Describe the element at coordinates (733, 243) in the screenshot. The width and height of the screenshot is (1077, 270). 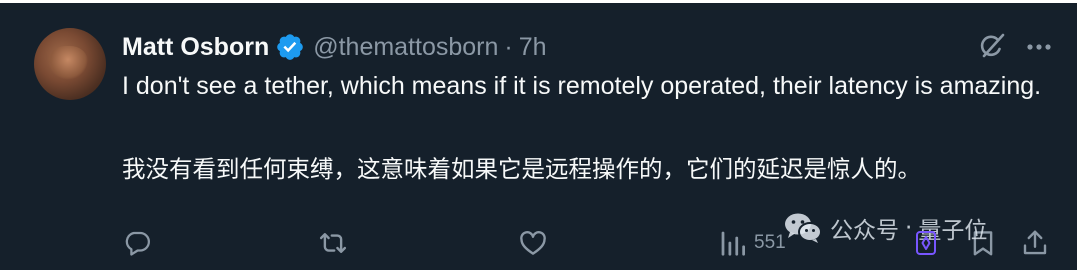
I see `views-icon` at that location.